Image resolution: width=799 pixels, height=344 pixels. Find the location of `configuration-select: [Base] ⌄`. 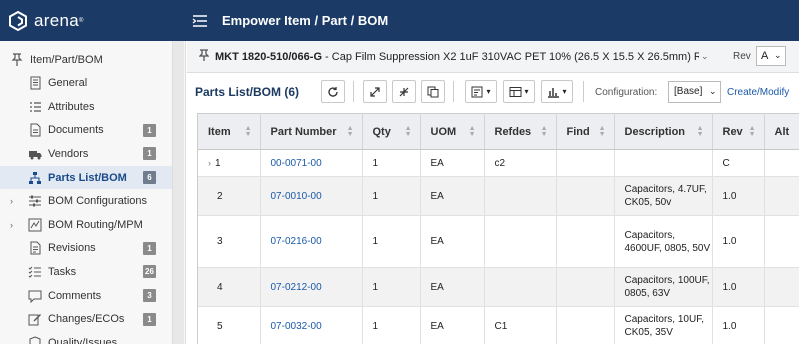

configuration-select: [Base] ⌄ is located at coordinates (694, 92).